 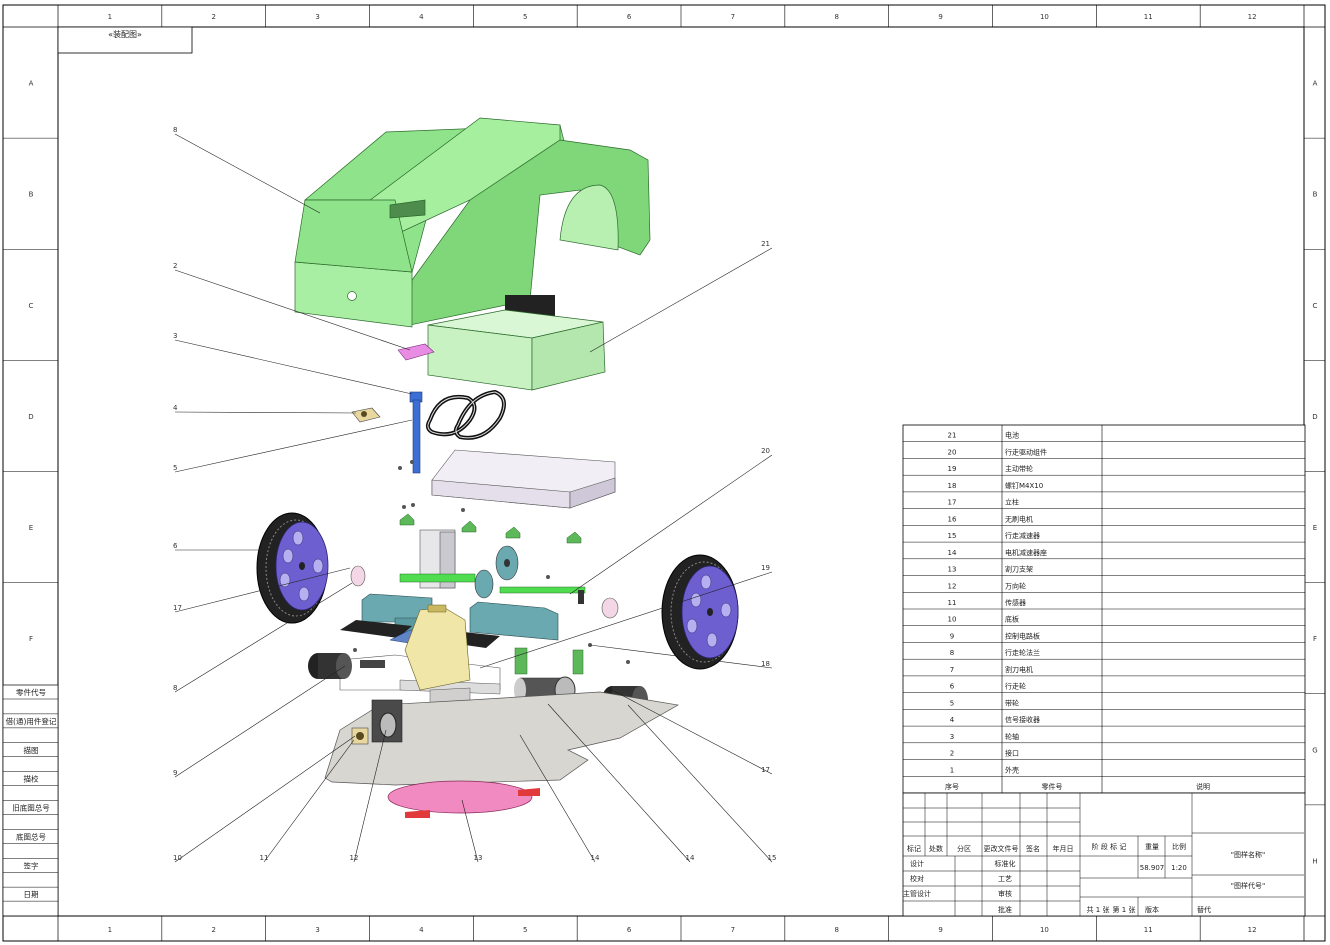 What do you see at coordinates (936, 848) in the screenshot?
I see `rev-header: 处数` at bounding box center [936, 848].